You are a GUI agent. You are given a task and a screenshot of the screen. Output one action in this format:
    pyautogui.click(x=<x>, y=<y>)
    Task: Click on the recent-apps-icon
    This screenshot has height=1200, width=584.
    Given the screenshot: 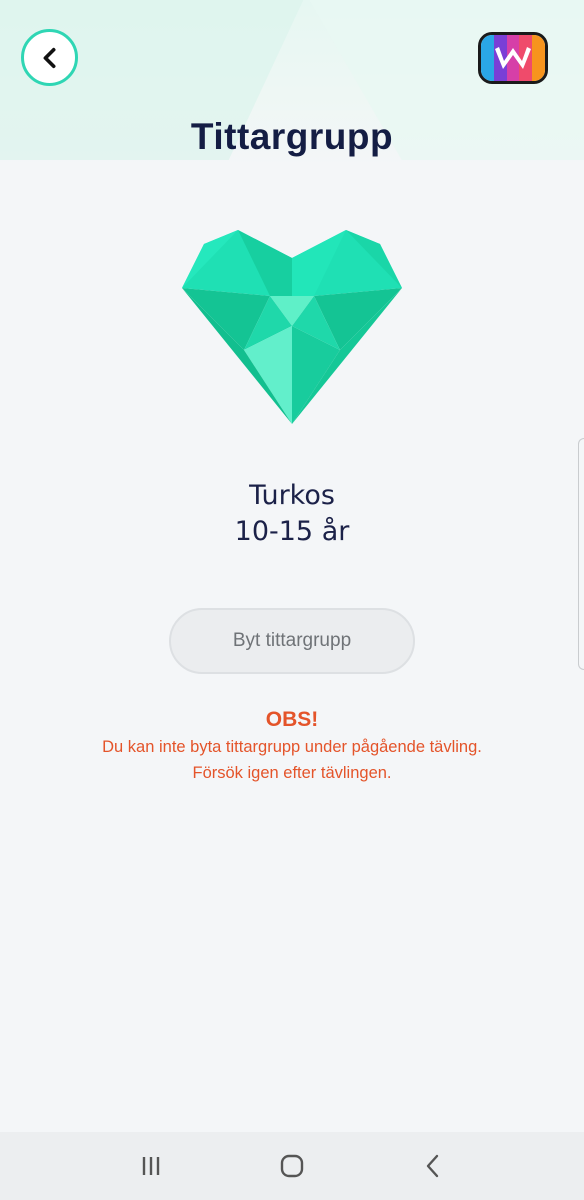 What is the action you would take?
    pyautogui.click(x=150, y=1166)
    